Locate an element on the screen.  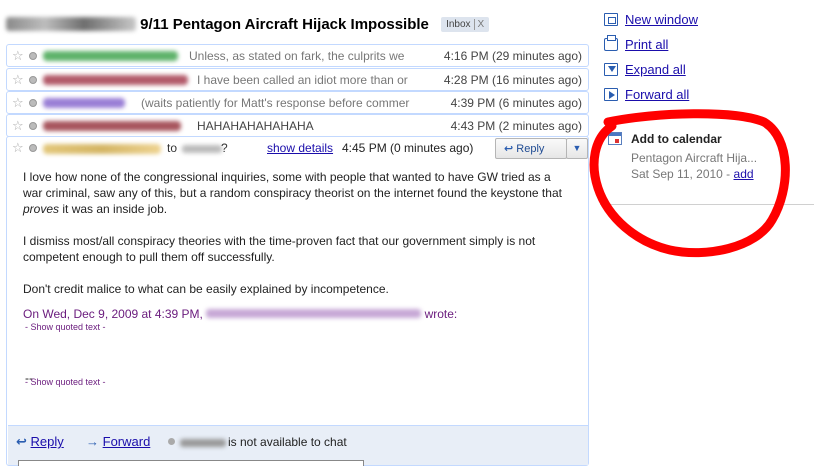
redacted-subject-prefix is located at coordinates (71, 24).